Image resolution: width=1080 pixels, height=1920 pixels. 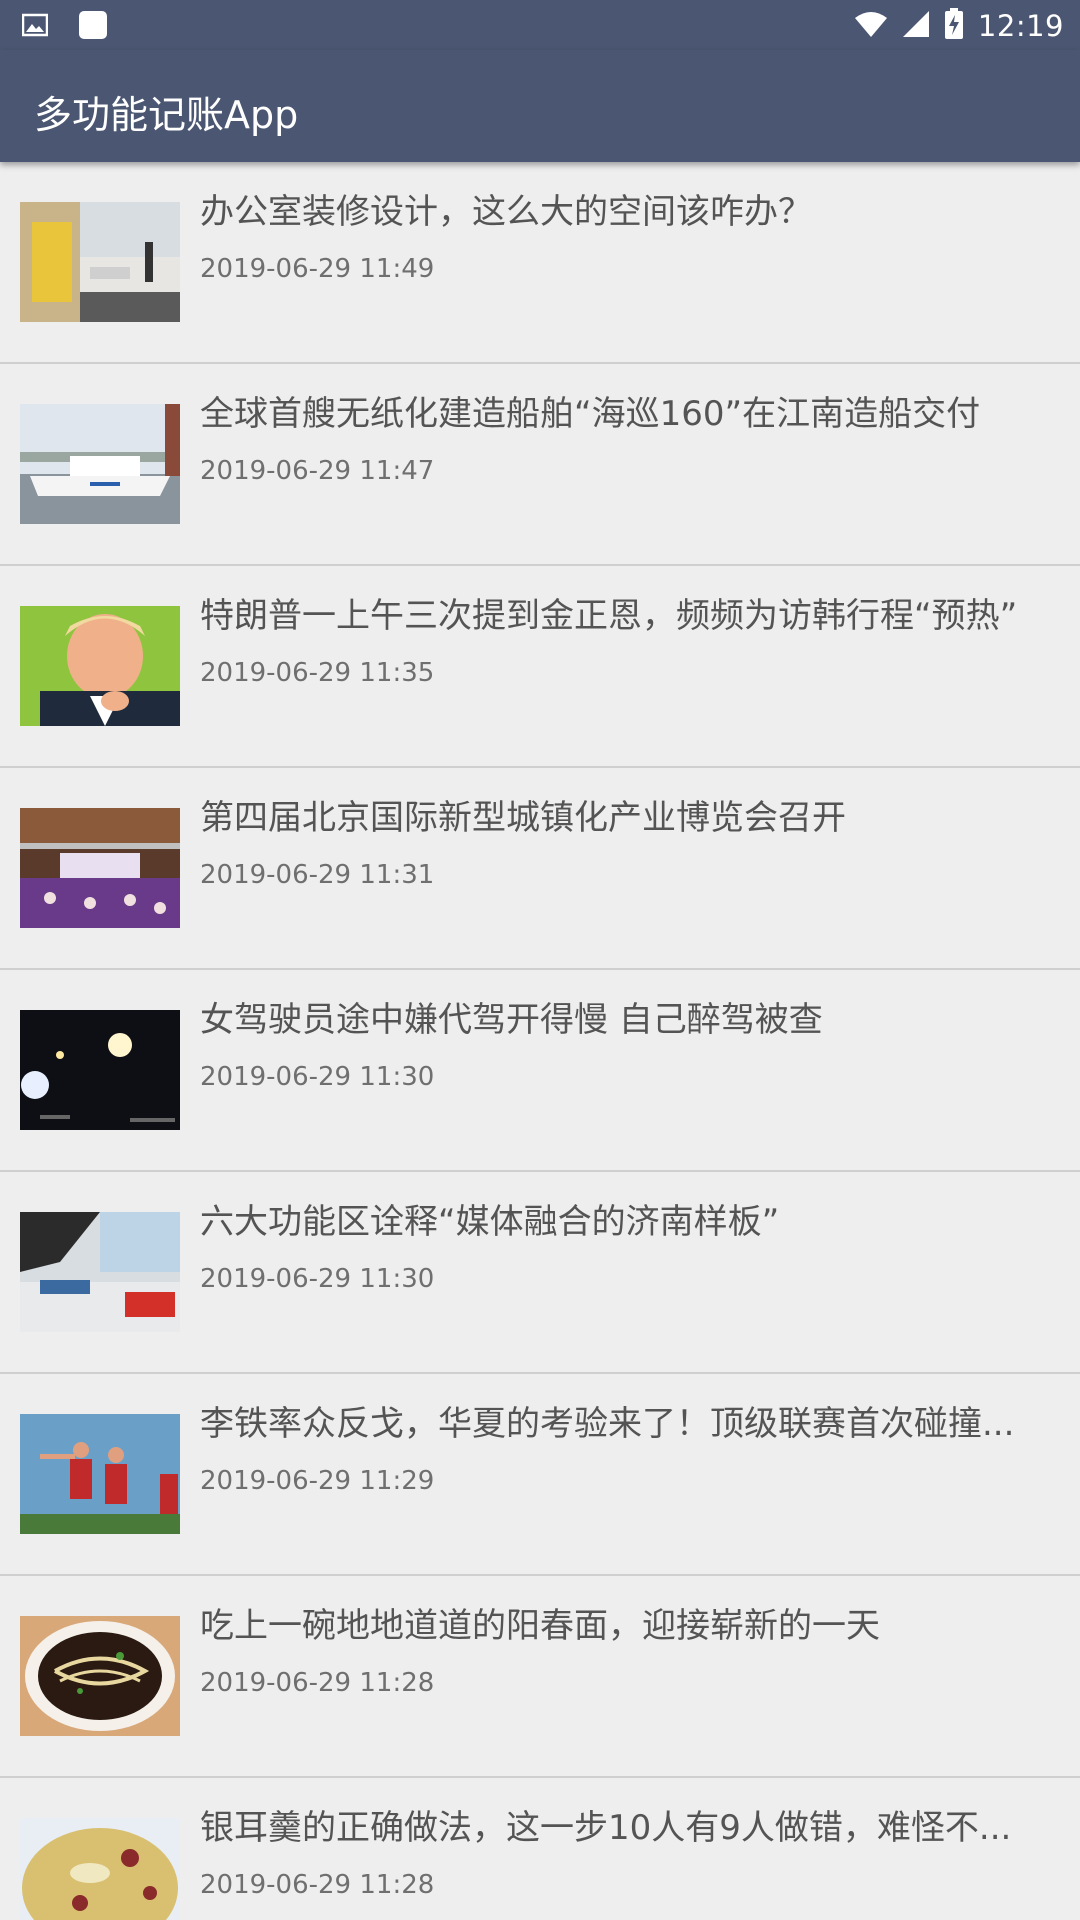 What do you see at coordinates (916, 26) in the screenshot?
I see `cell-signal-icon` at bounding box center [916, 26].